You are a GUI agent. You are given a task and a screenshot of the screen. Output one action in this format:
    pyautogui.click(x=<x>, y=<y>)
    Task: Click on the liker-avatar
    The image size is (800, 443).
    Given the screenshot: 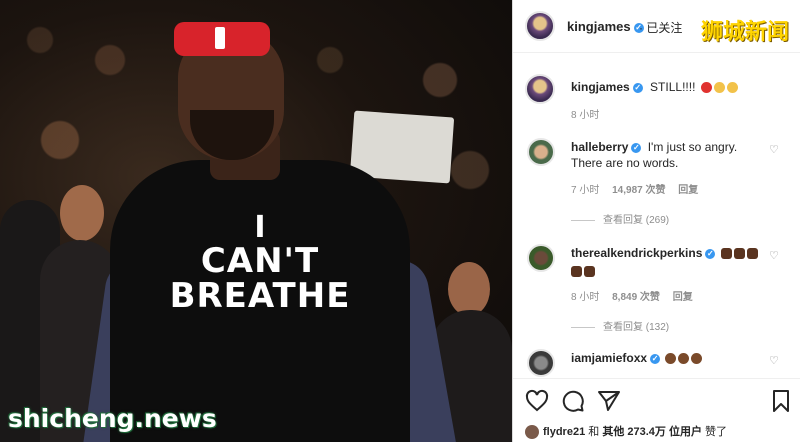 What is the action you would take?
    pyautogui.click(x=532, y=432)
    